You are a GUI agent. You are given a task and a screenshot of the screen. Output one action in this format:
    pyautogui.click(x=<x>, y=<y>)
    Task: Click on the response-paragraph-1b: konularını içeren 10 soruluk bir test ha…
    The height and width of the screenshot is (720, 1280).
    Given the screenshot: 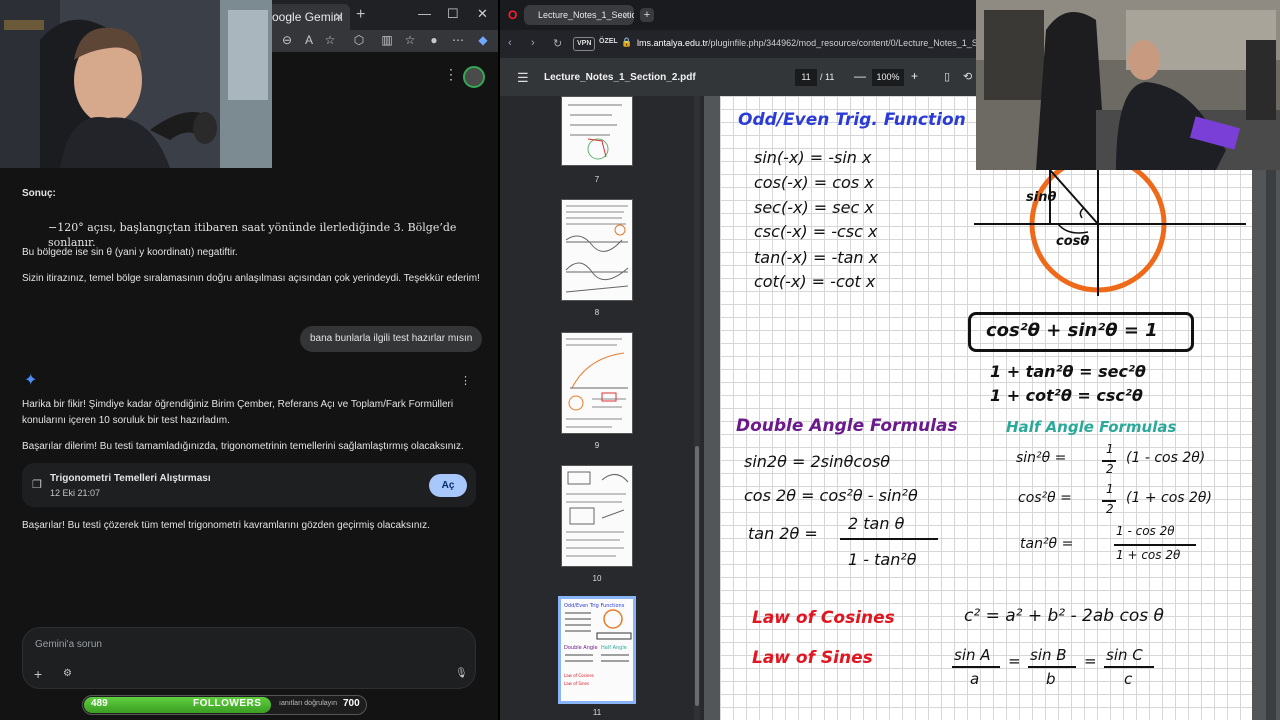 What is the action you would take?
    pyautogui.click(x=126, y=420)
    